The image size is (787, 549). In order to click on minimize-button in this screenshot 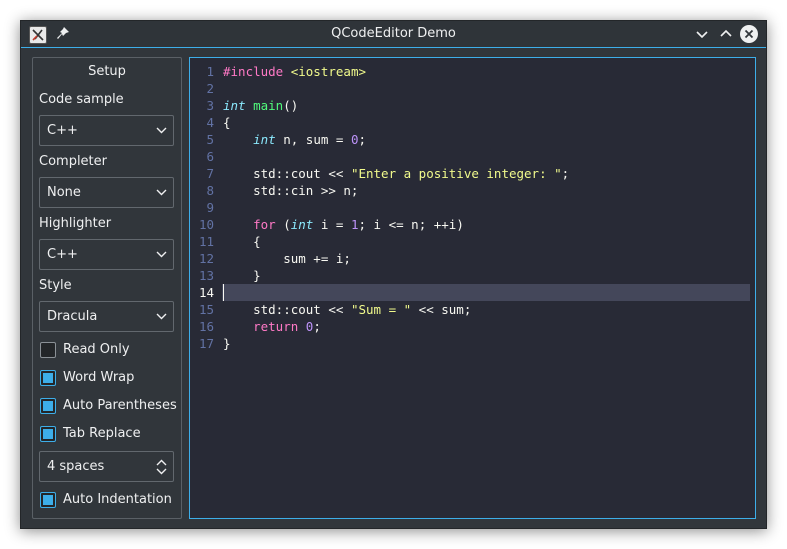, I will do `click(702, 34)`.